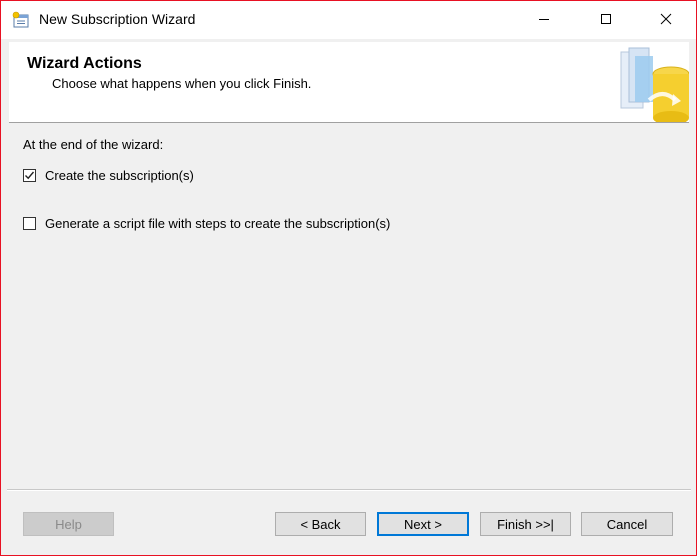 The width and height of the screenshot is (697, 556). I want to click on maximize-button, so click(606, 20).